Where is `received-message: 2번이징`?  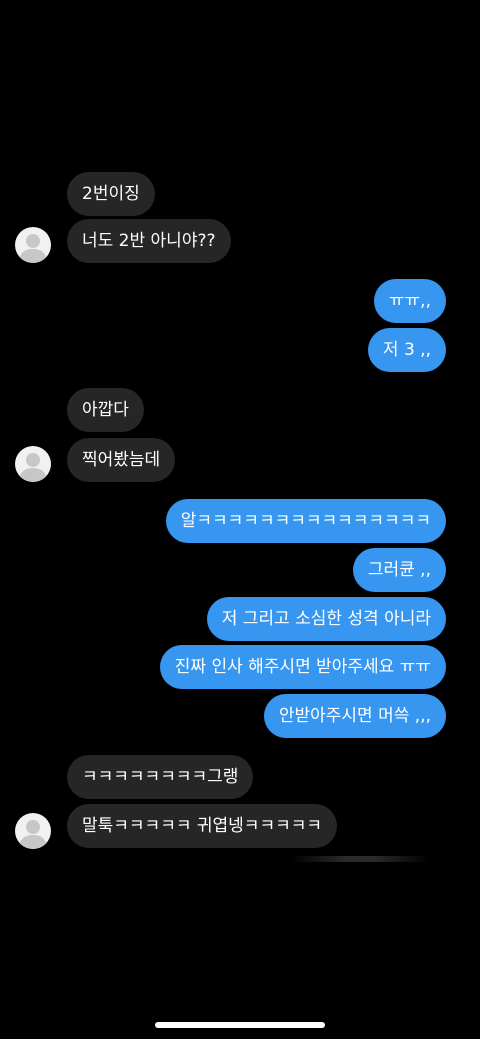 received-message: 2번이징 is located at coordinates (111, 194).